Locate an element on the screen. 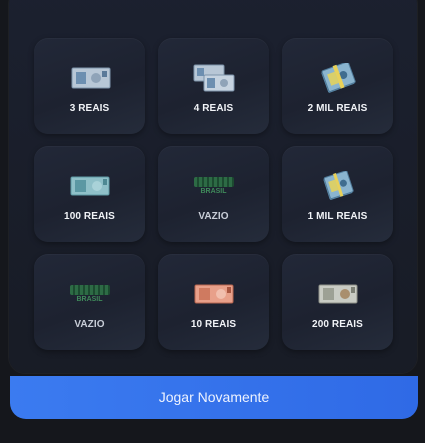  prize-label: 1 MIL REAIS is located at coordinates (337, 216).